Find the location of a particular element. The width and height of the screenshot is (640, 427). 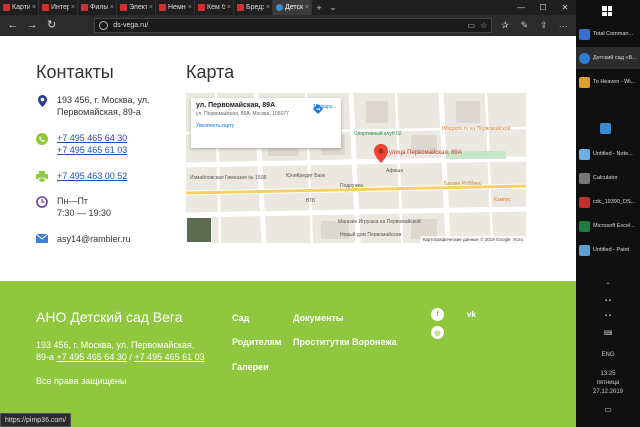

location-pin-icon is located at coordinates (42, 100).